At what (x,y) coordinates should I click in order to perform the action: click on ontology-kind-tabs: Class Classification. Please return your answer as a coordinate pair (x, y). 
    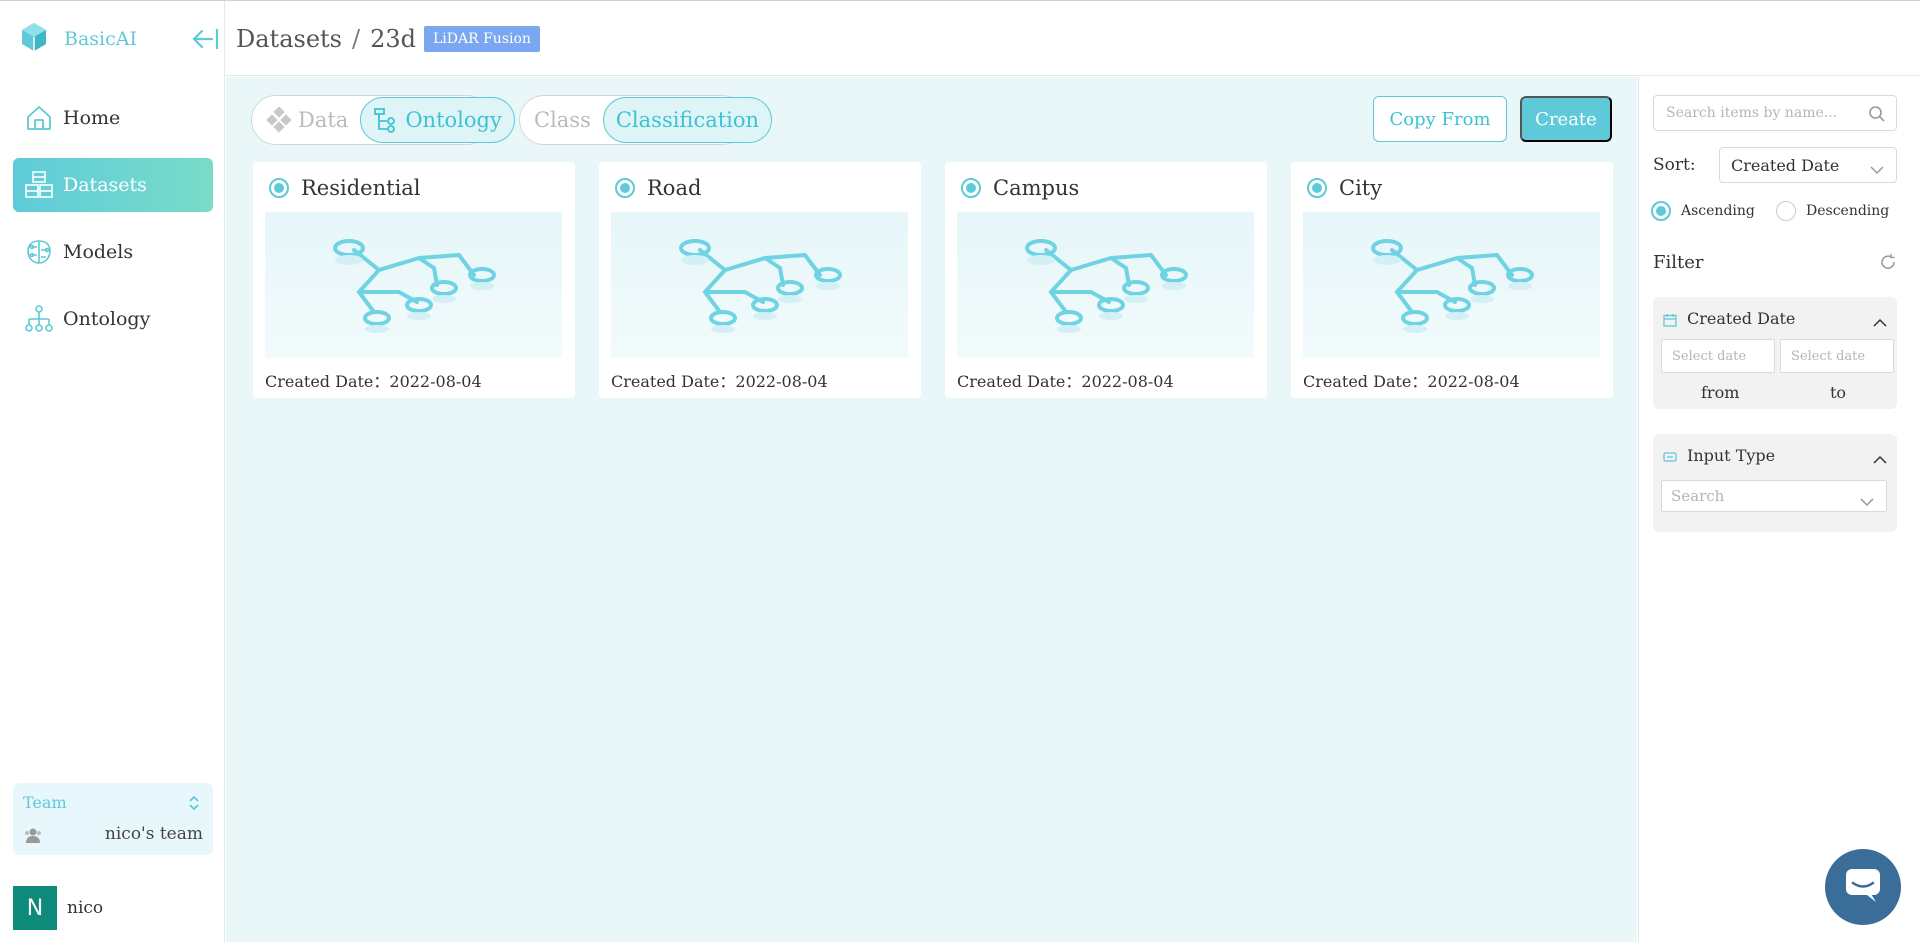
    Looking at the image, I should click on (646, 120).